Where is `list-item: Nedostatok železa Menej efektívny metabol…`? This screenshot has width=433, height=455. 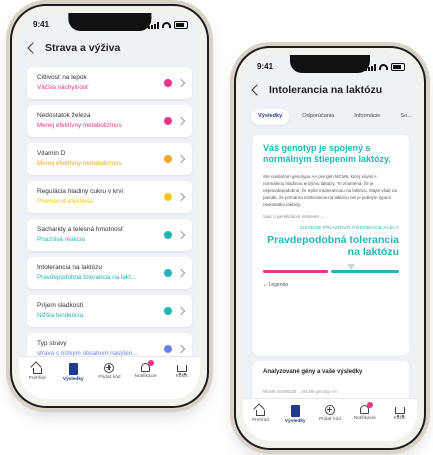
list-item: Nedostatok železa Menej efektívny metabol… is located at coordinates (109, 121).